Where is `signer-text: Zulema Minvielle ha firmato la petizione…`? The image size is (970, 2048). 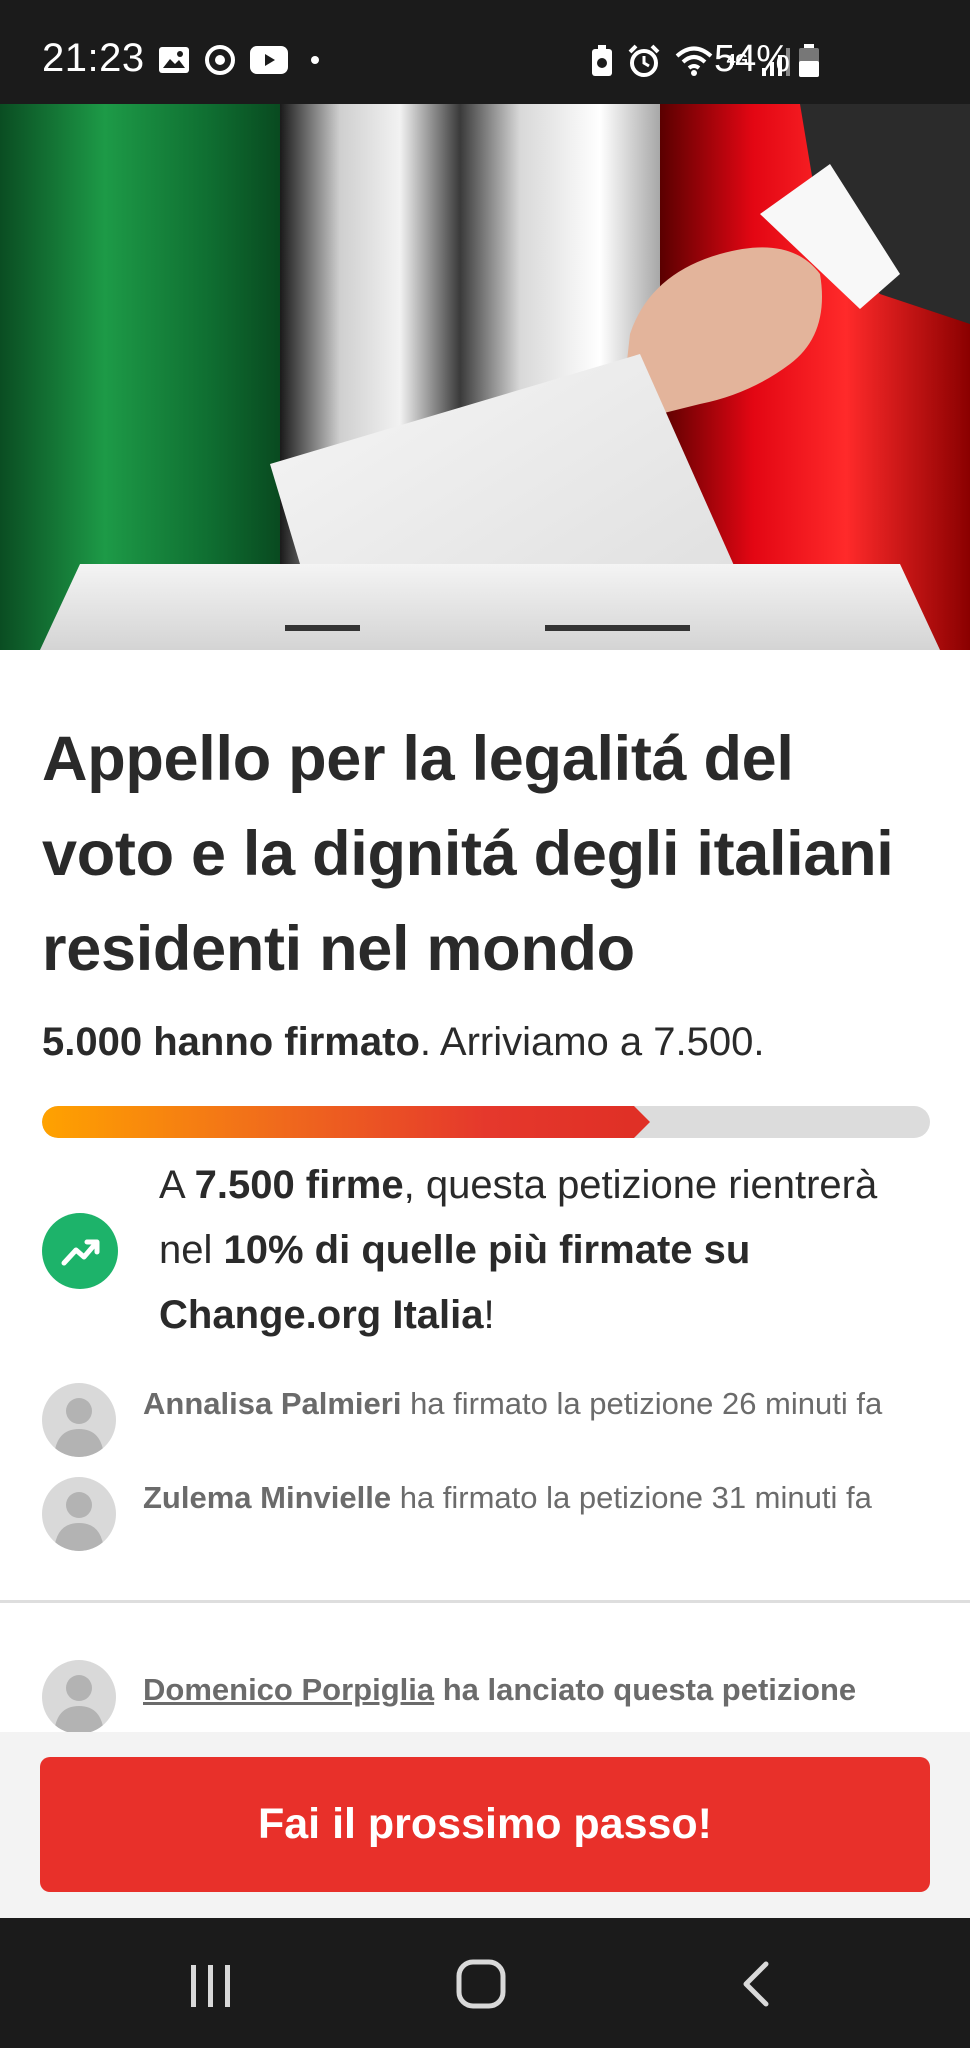 signer-text: Zulema Minvielle ha firmato la petizione… is located at coordinates (507, 1497).